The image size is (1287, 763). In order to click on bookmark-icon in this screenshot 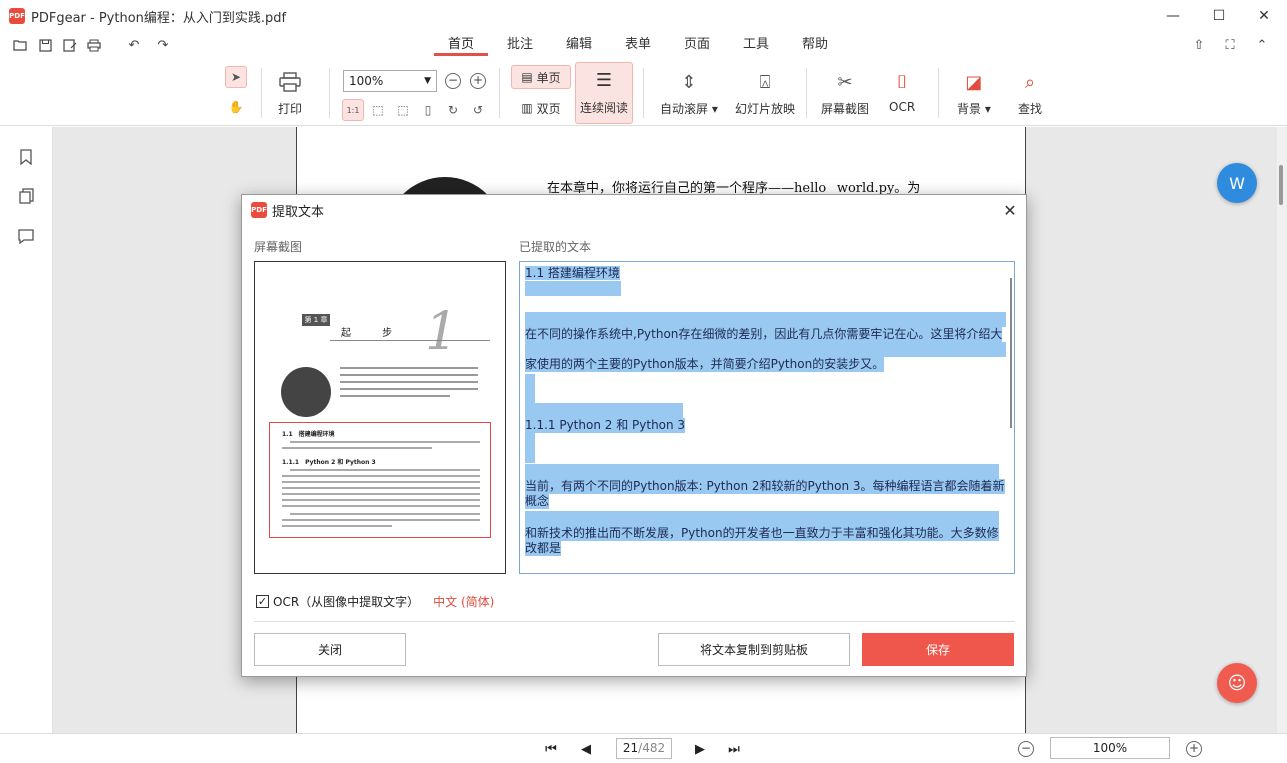, I will do `click(26, 157)`.